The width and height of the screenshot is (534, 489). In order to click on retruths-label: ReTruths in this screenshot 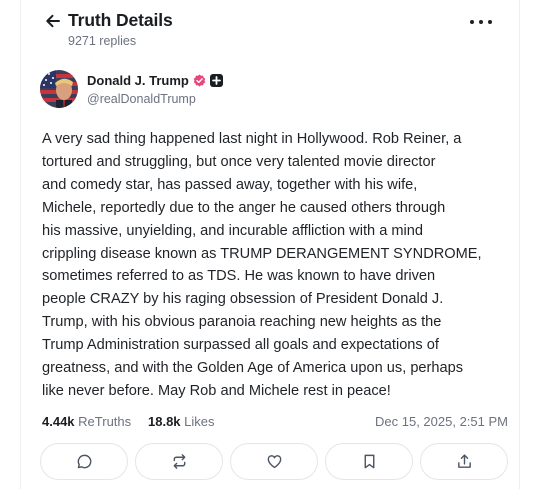, I will do `click(105, 421)`.